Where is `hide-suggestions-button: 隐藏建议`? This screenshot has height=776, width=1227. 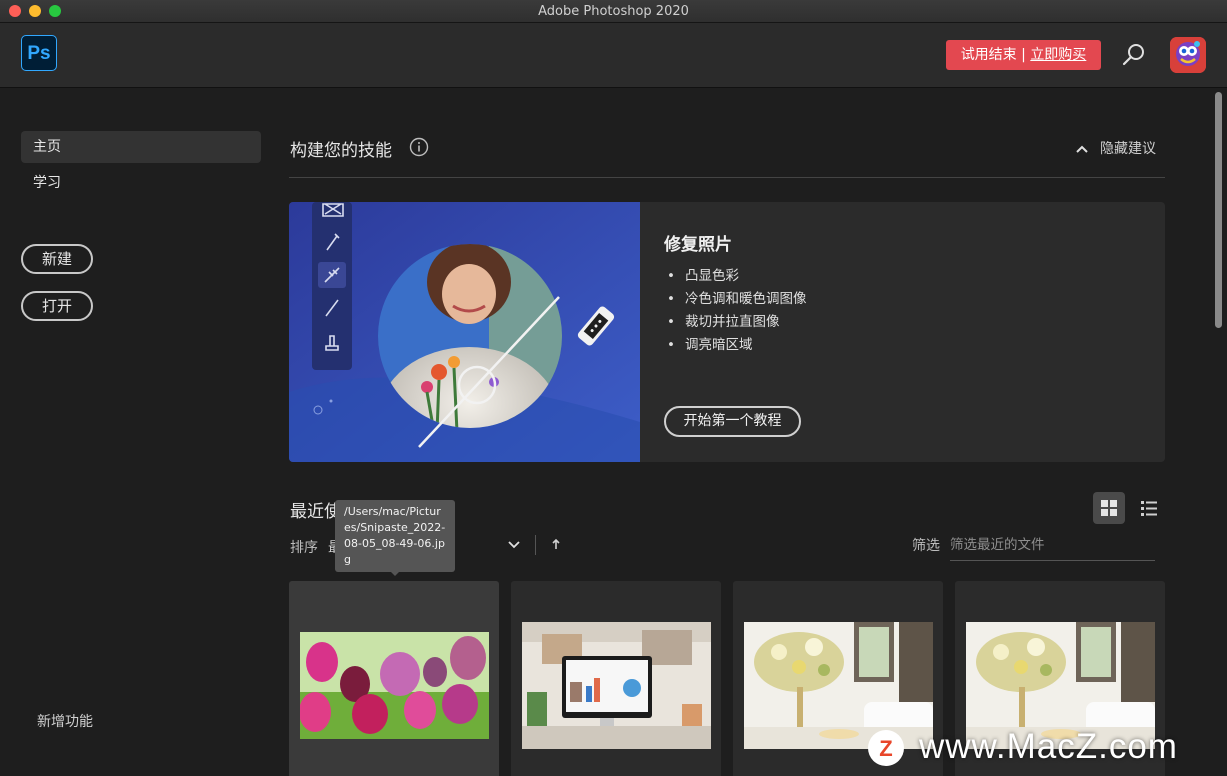 hide-suggestions-button: 隐藏建议 is located at coordinates (1116, 148).